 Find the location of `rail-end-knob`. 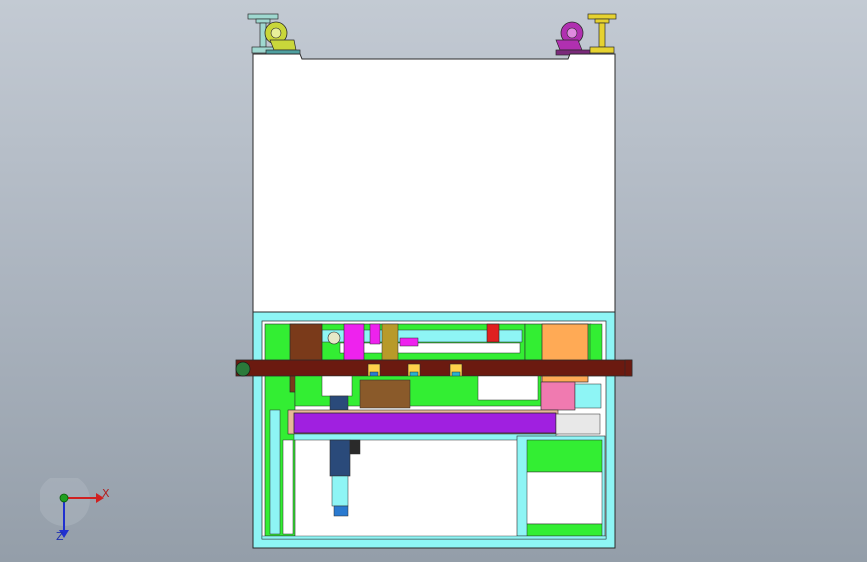

rail-end-knob is located at coordinates (243, 369).